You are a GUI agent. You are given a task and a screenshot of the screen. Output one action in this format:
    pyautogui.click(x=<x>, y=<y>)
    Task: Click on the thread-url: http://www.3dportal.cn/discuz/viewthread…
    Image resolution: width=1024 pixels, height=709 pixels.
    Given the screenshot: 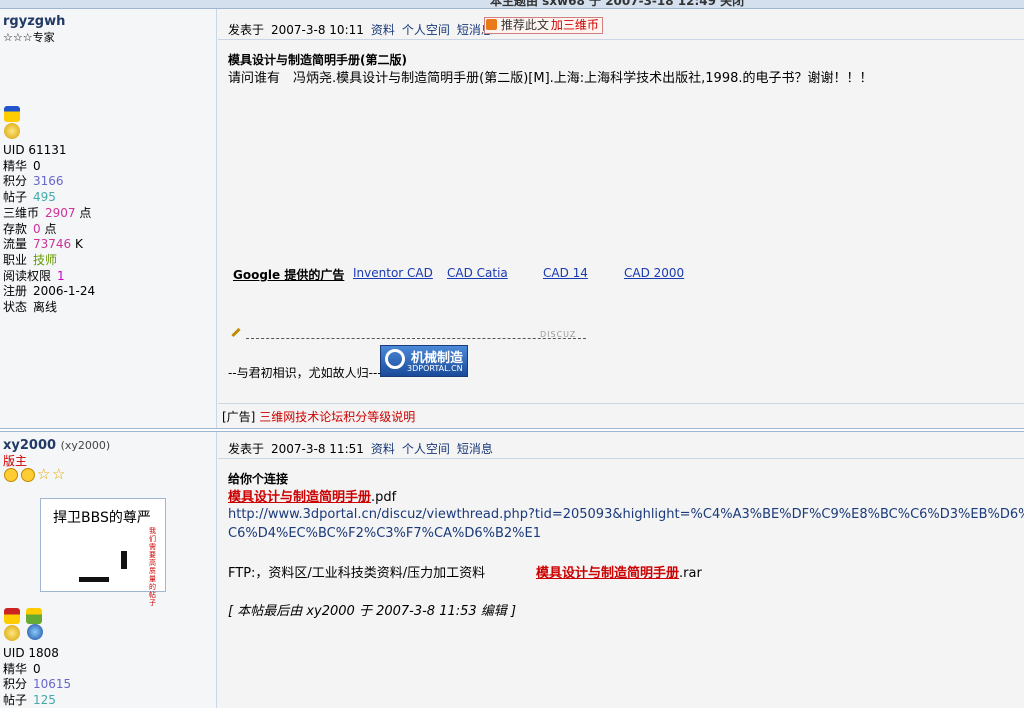 What is the action you would take?
    pyautogui.click(x=626, y=524)
    